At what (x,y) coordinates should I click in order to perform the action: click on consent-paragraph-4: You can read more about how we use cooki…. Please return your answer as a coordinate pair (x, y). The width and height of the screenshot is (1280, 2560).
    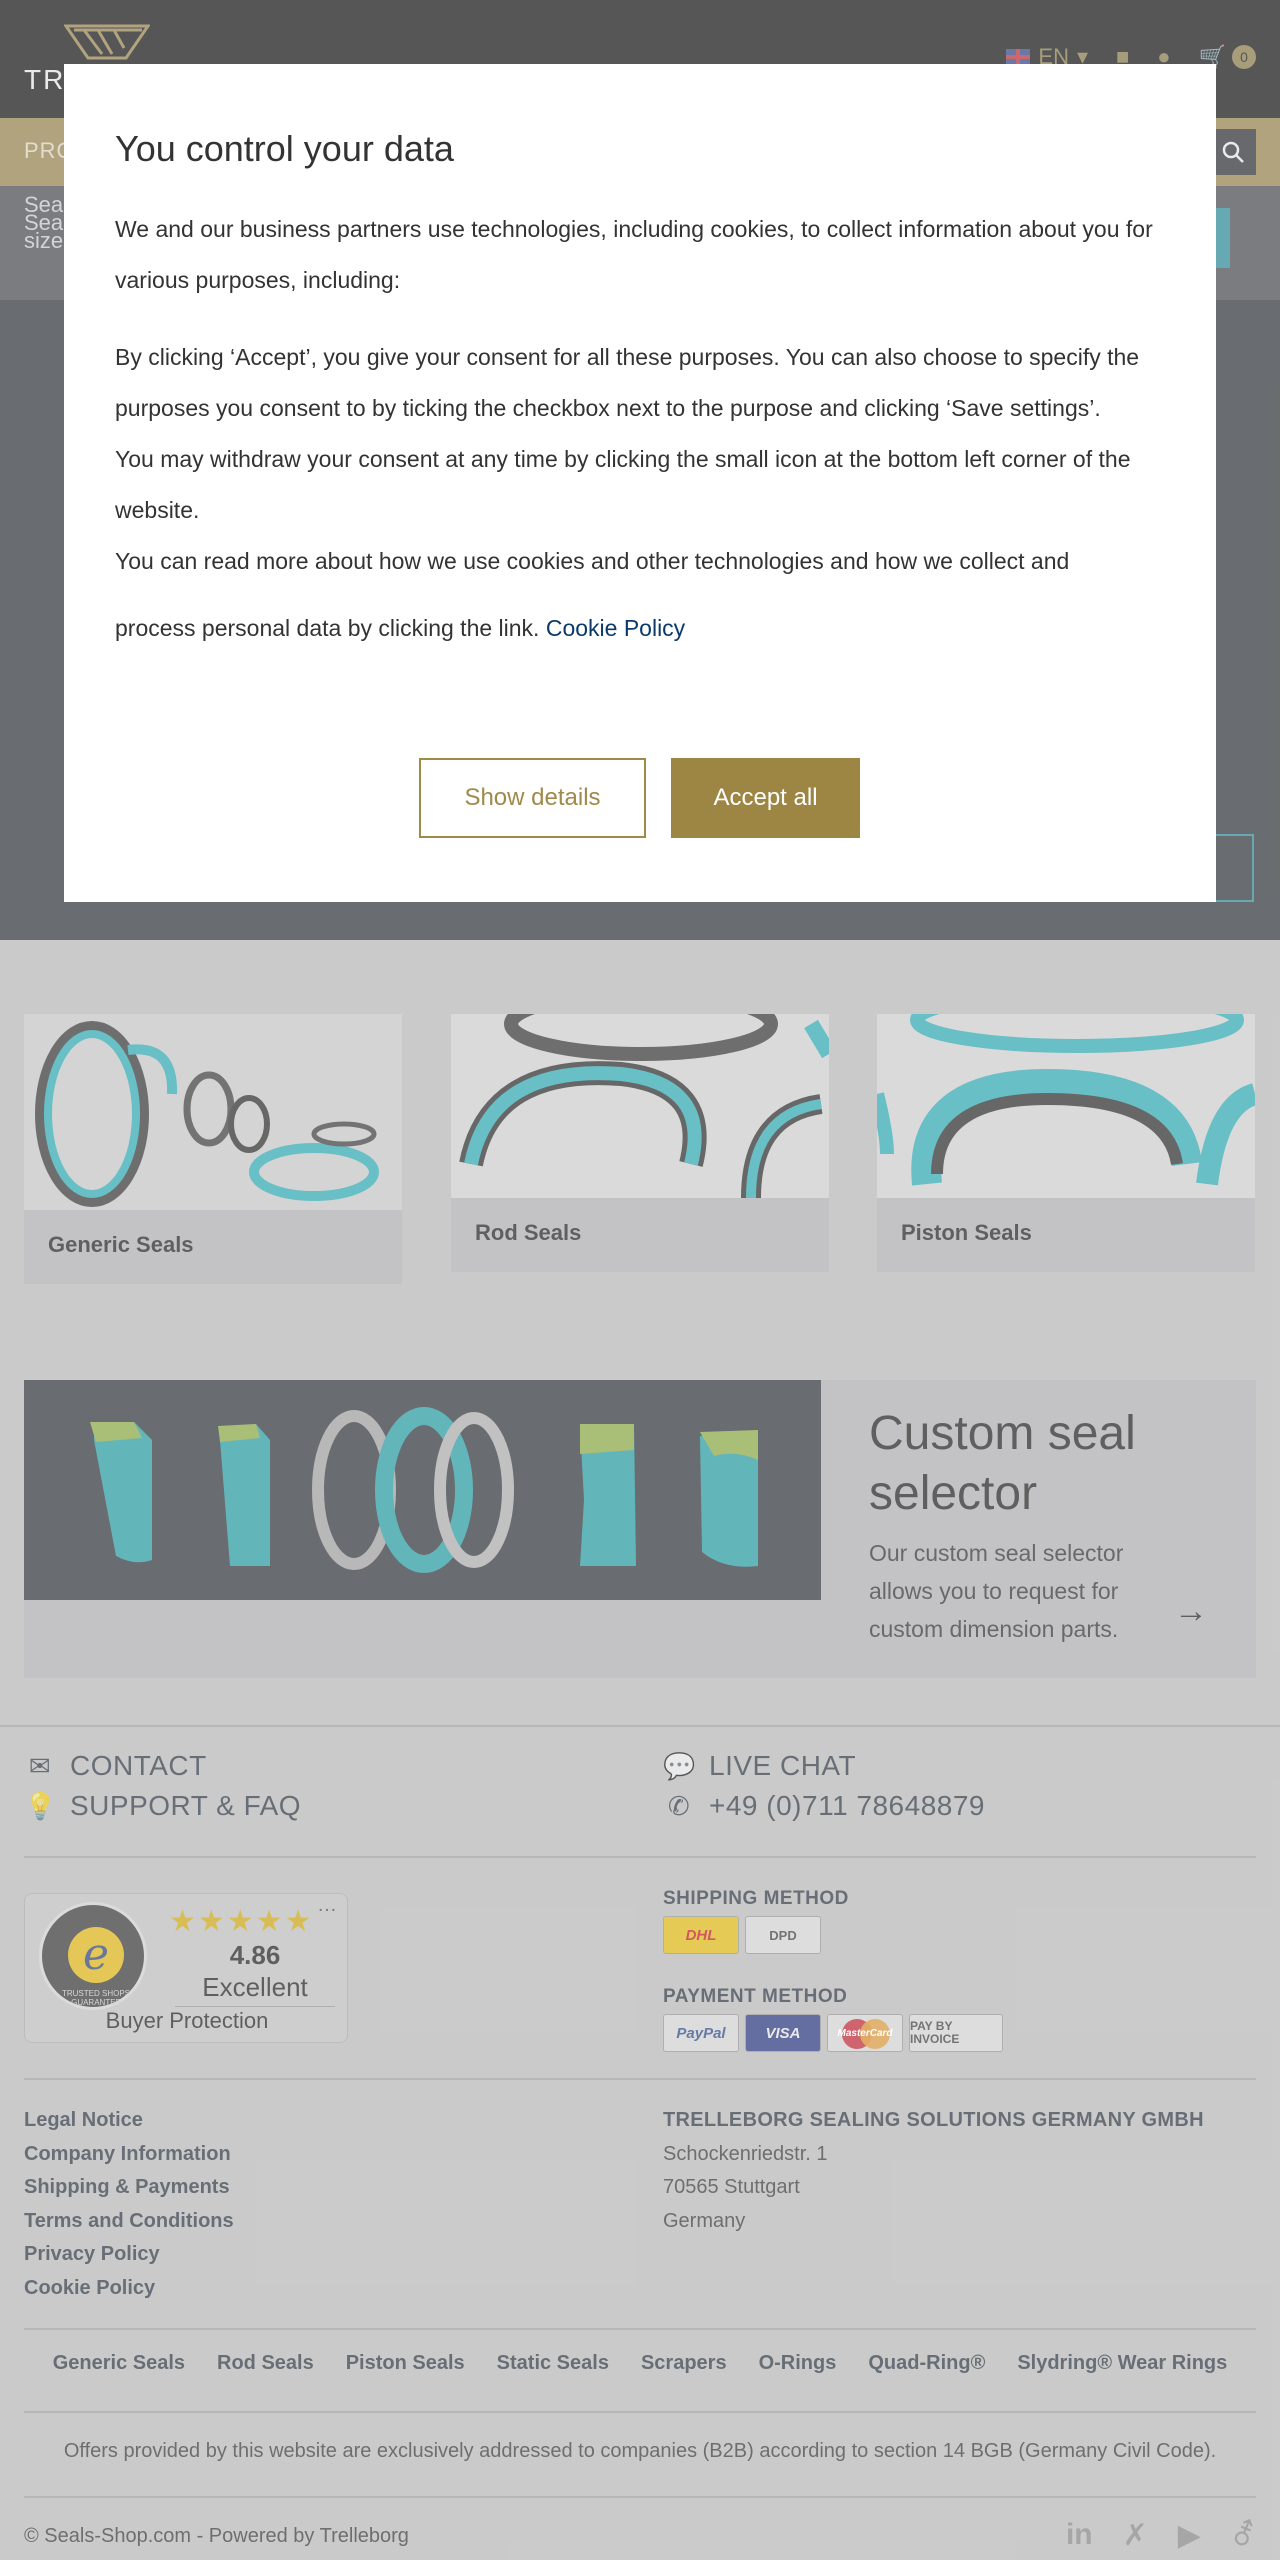
    Looking at the image, I should click on (592, 594).